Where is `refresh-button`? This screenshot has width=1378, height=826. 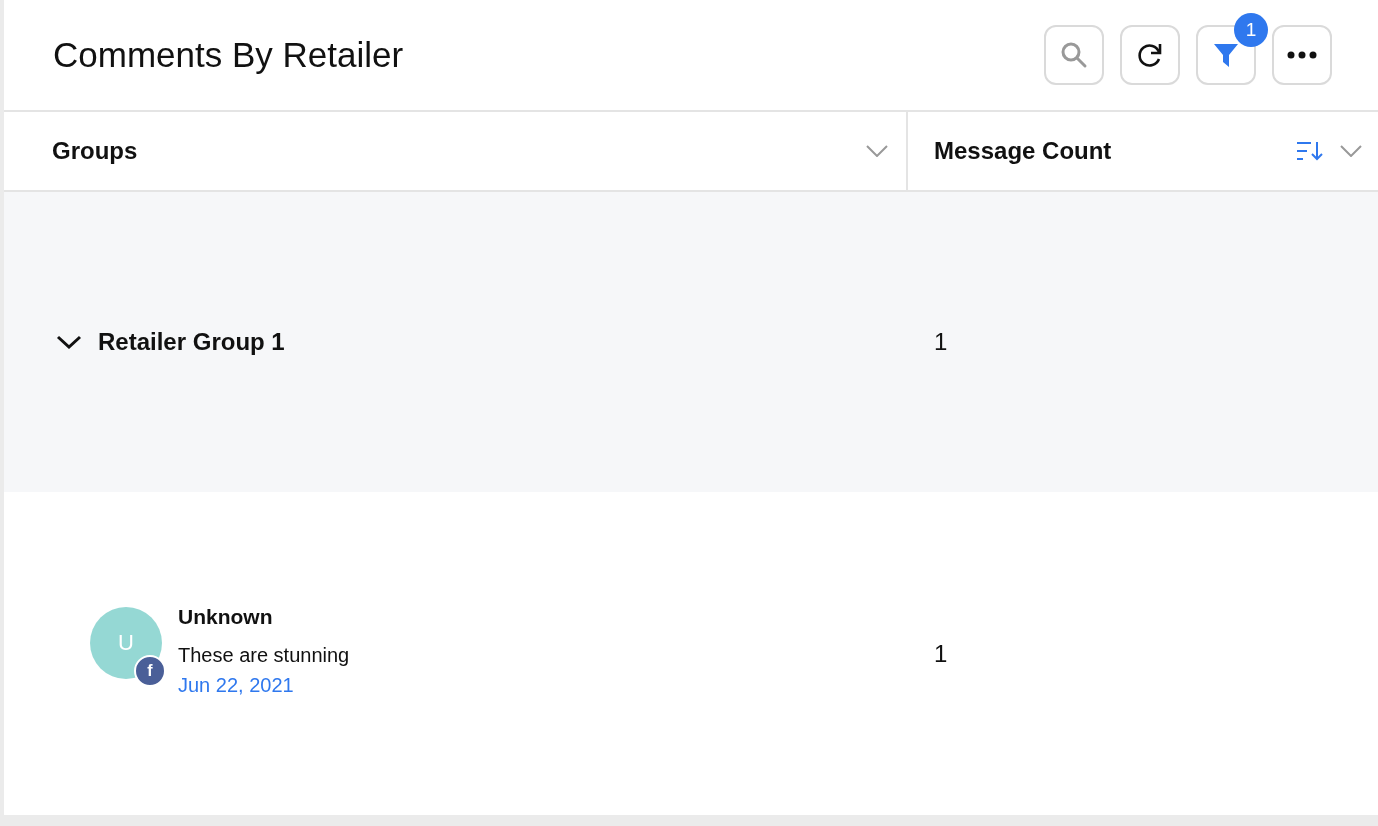
refresh-button is located at coordinates (1150, 55).